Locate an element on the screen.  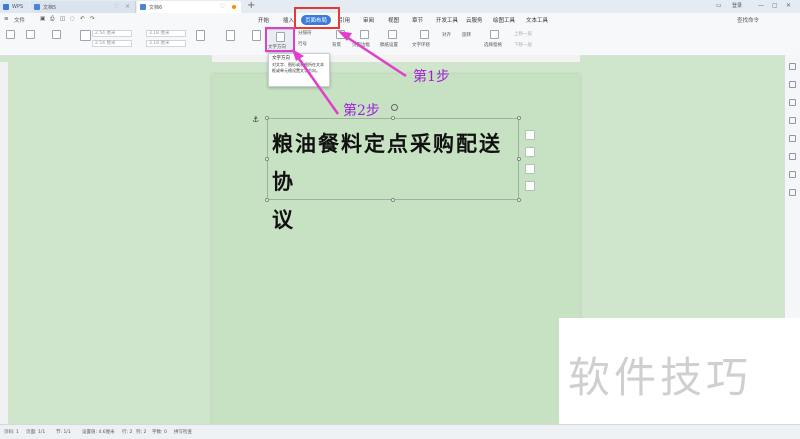
menu-home: 开始 is located at coordinates (263, 20).